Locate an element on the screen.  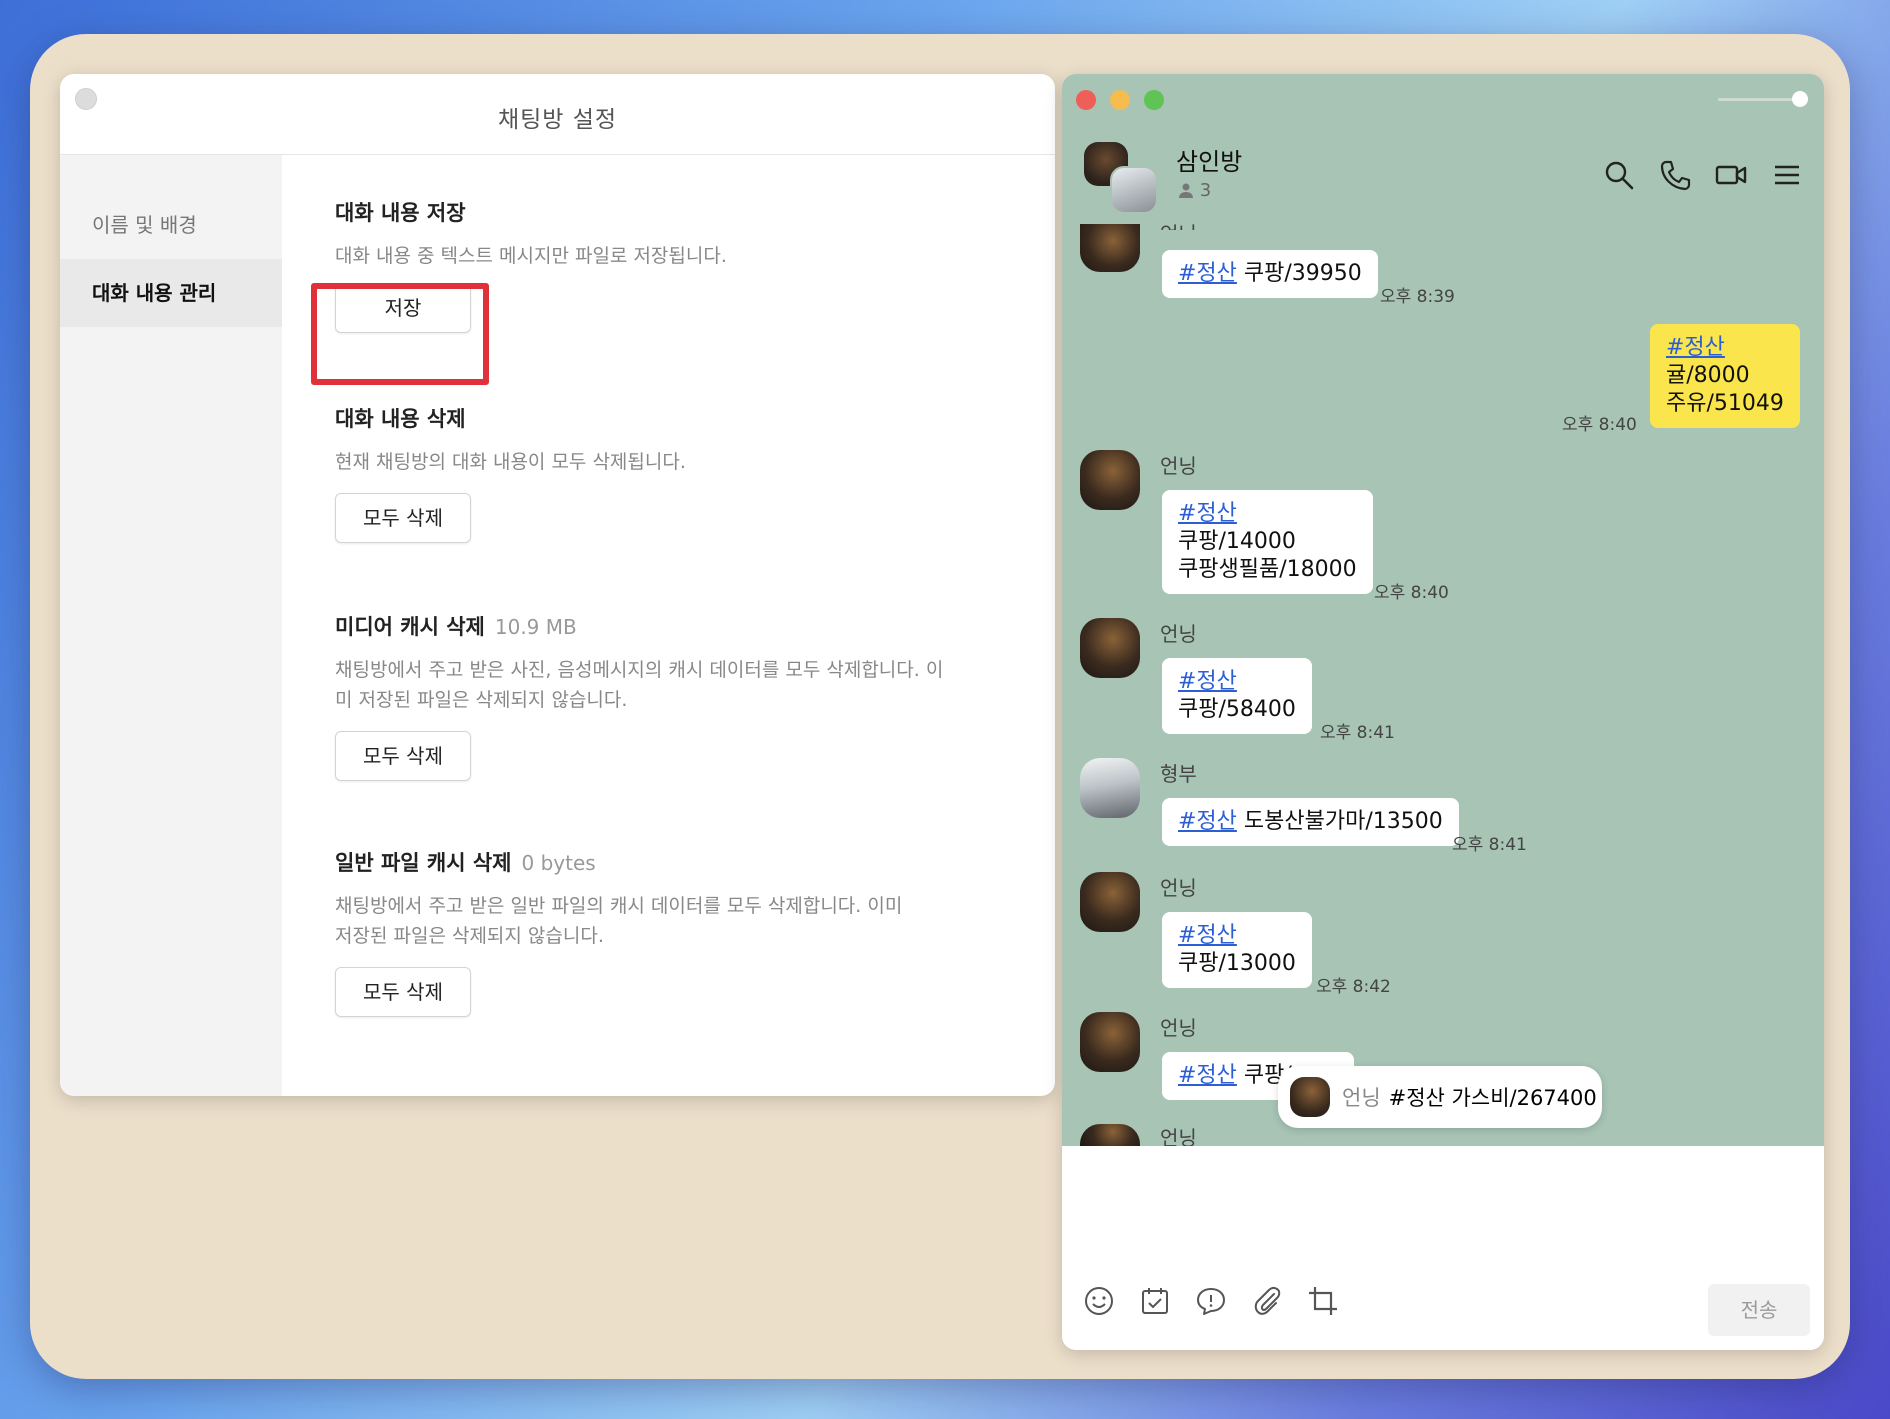
send-button: 전송 is located at coordinates (1759, 1310).